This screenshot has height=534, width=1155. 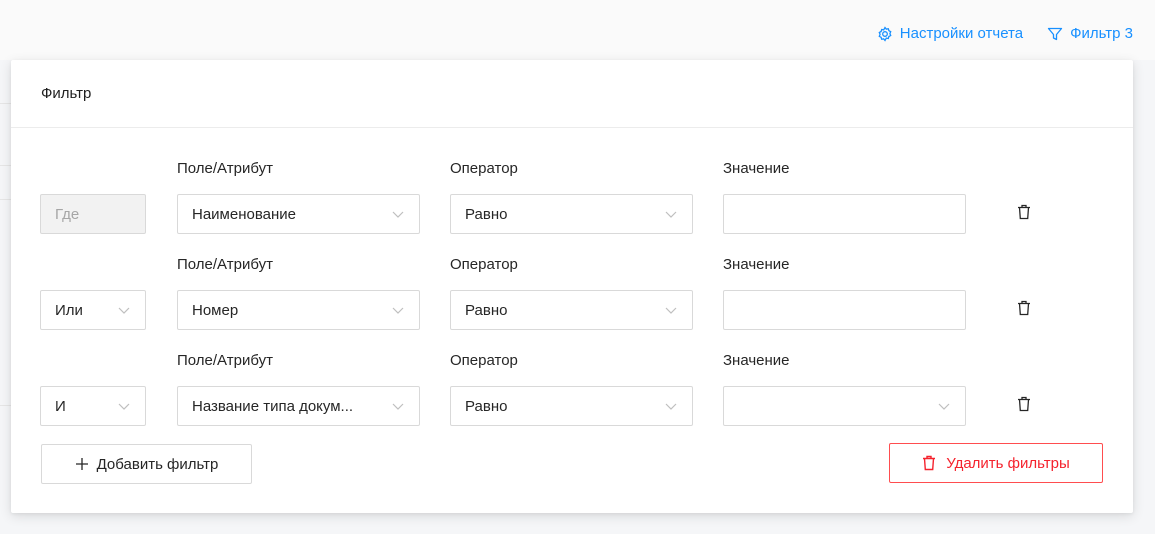 What do you see at coordinates (93, 406) in the screenshot?
I see `logic-select: И` at bounding box center [93, 406].